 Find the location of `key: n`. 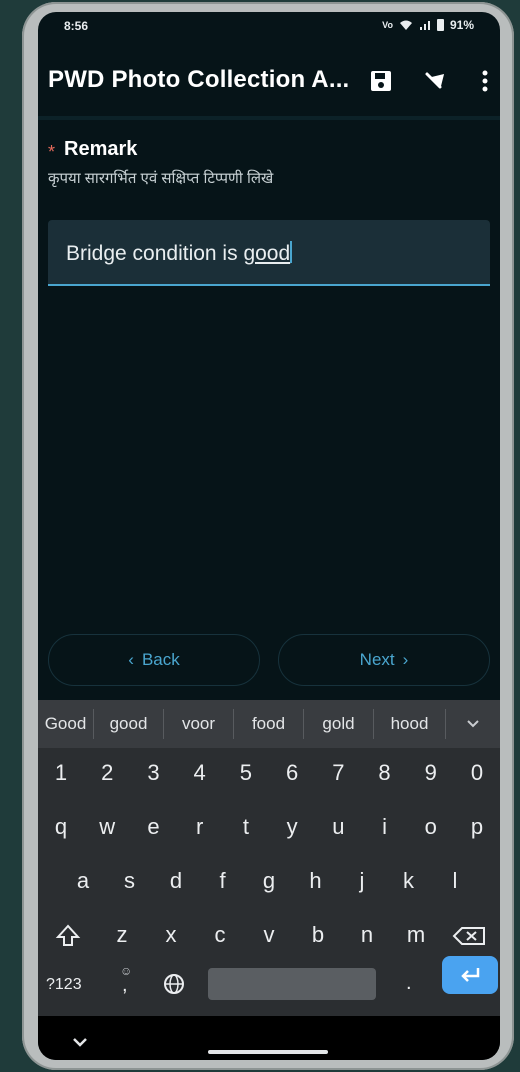

key: n is located at coordinates (367, 936).